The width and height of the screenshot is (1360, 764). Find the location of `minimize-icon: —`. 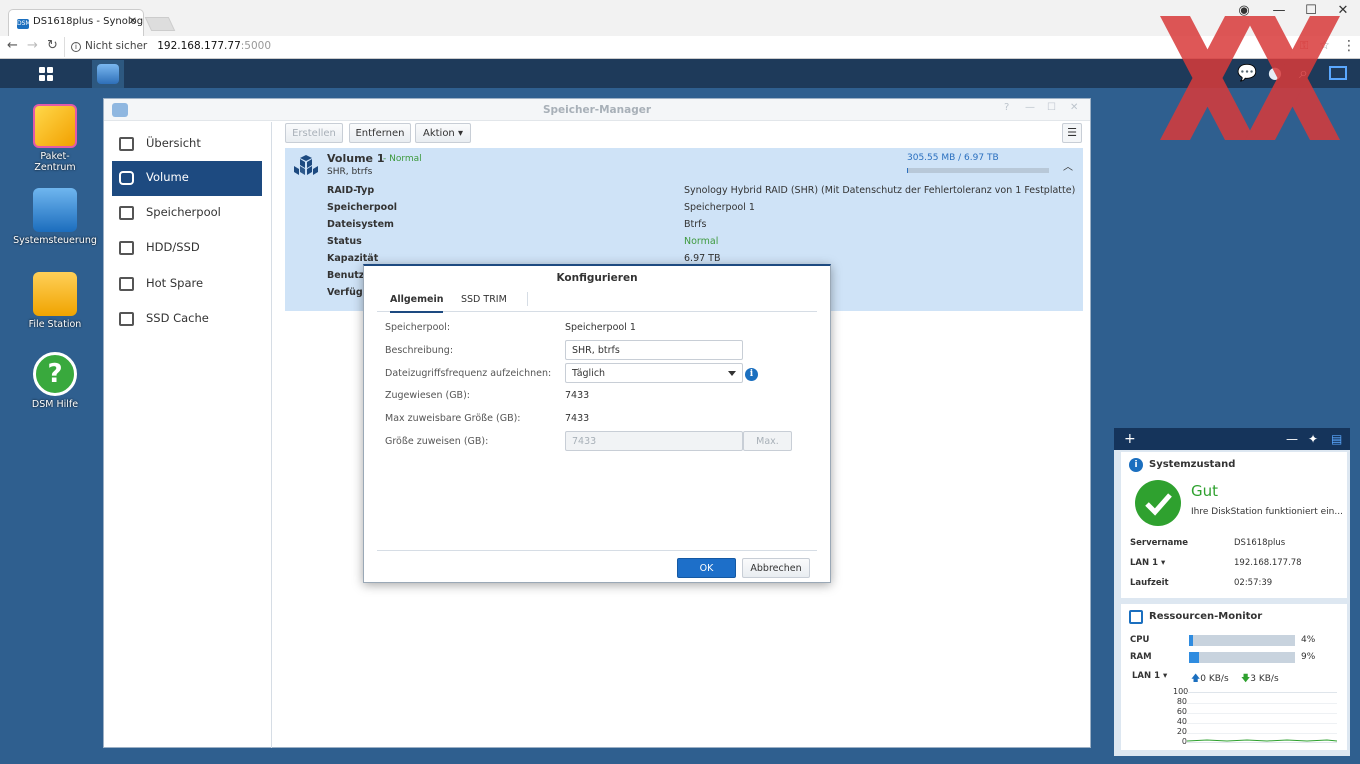

minimize-icon: — is located at coordinates (1030, 107).